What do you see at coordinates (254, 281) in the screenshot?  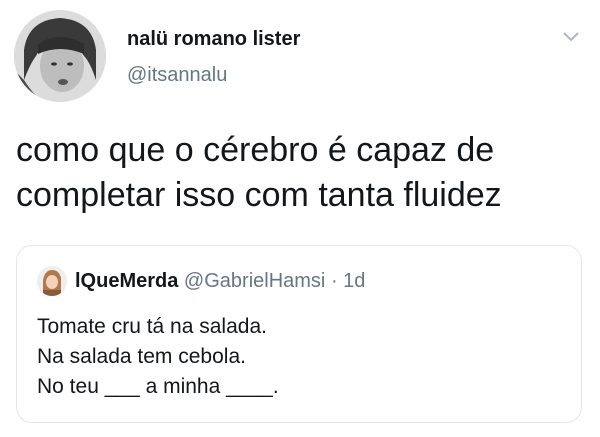 I see `quoted-author-handle: @GabrielHamsi` at bounding box center [254, 281].